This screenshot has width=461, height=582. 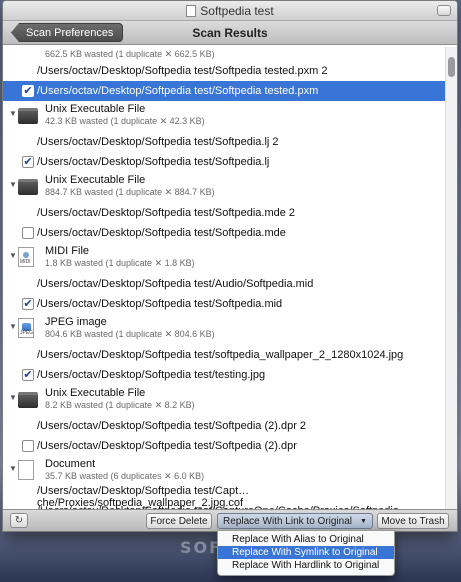 I want to click on document-file-icon-body, so click(x=26, y=470).